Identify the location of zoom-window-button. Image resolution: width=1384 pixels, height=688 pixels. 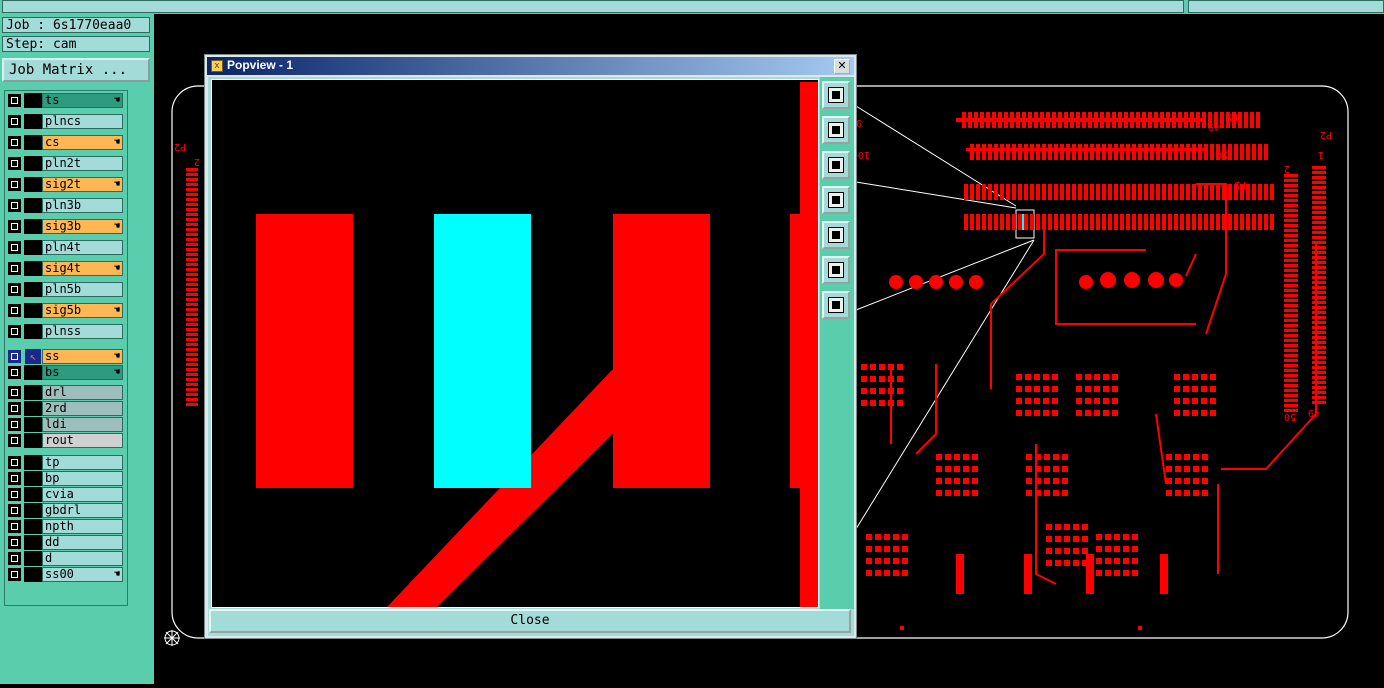
(836, 95).